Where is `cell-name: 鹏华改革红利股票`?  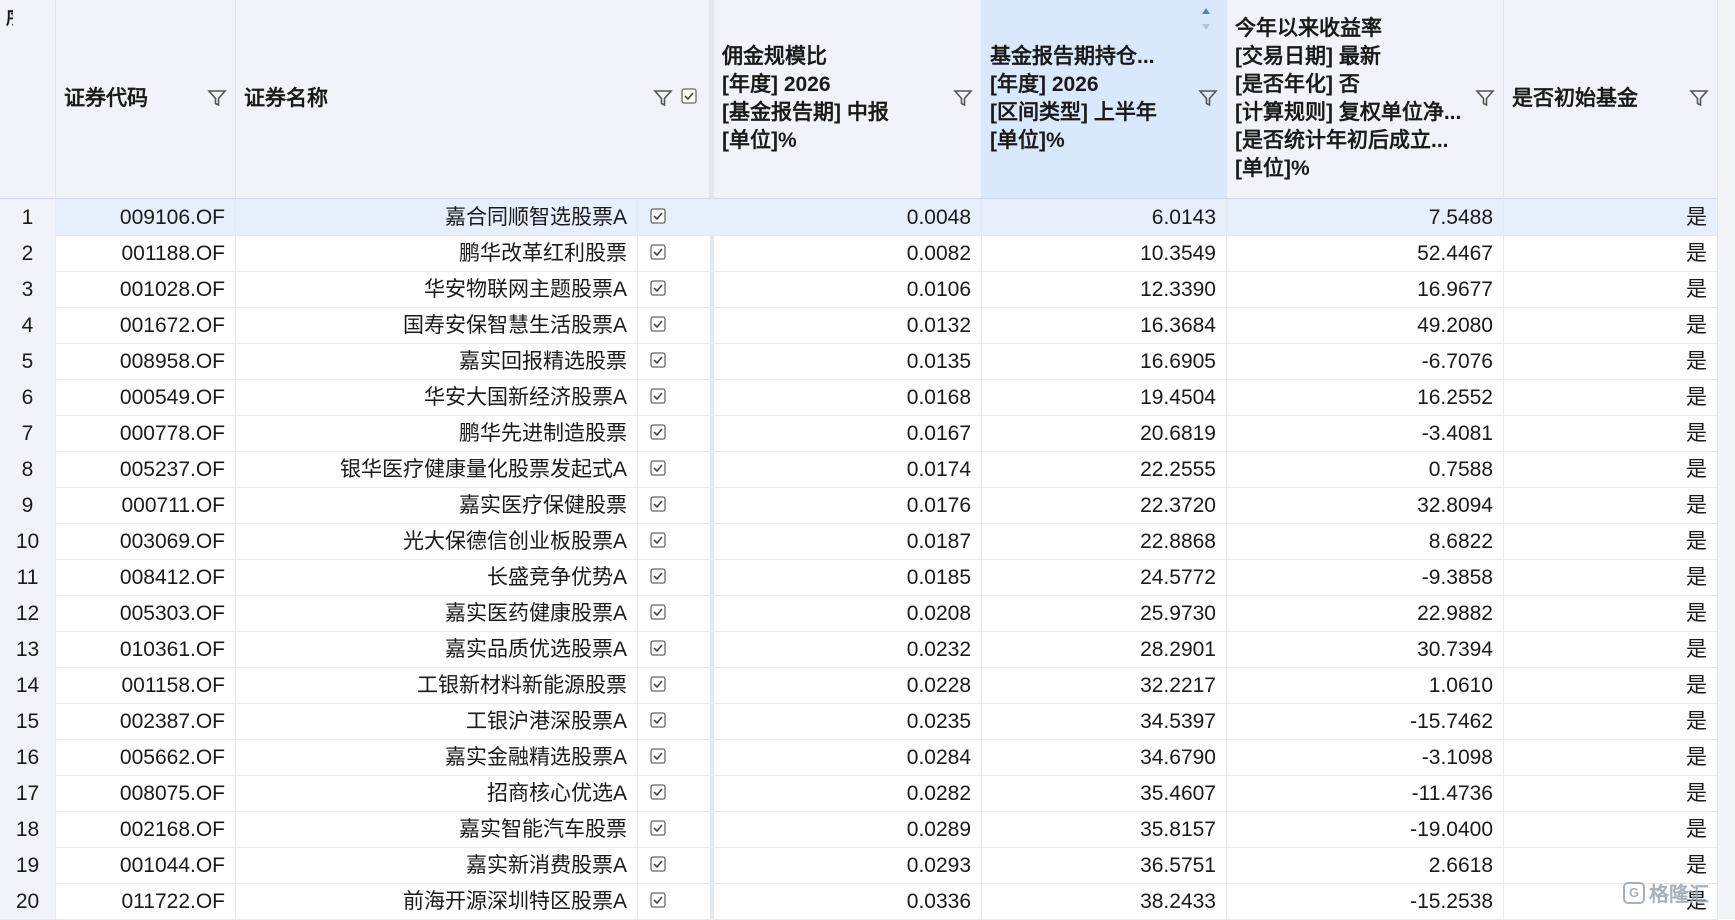
cell-name: 鹏华改革红利股票 is located at coordinates (437, 253).